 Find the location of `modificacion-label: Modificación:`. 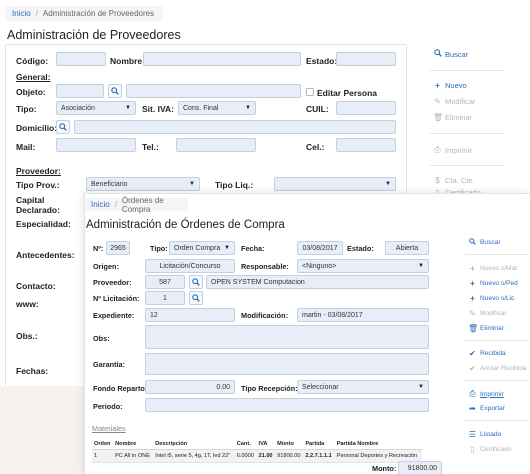

modificacion-label: Modificación: is located at coordinates (265, 315).